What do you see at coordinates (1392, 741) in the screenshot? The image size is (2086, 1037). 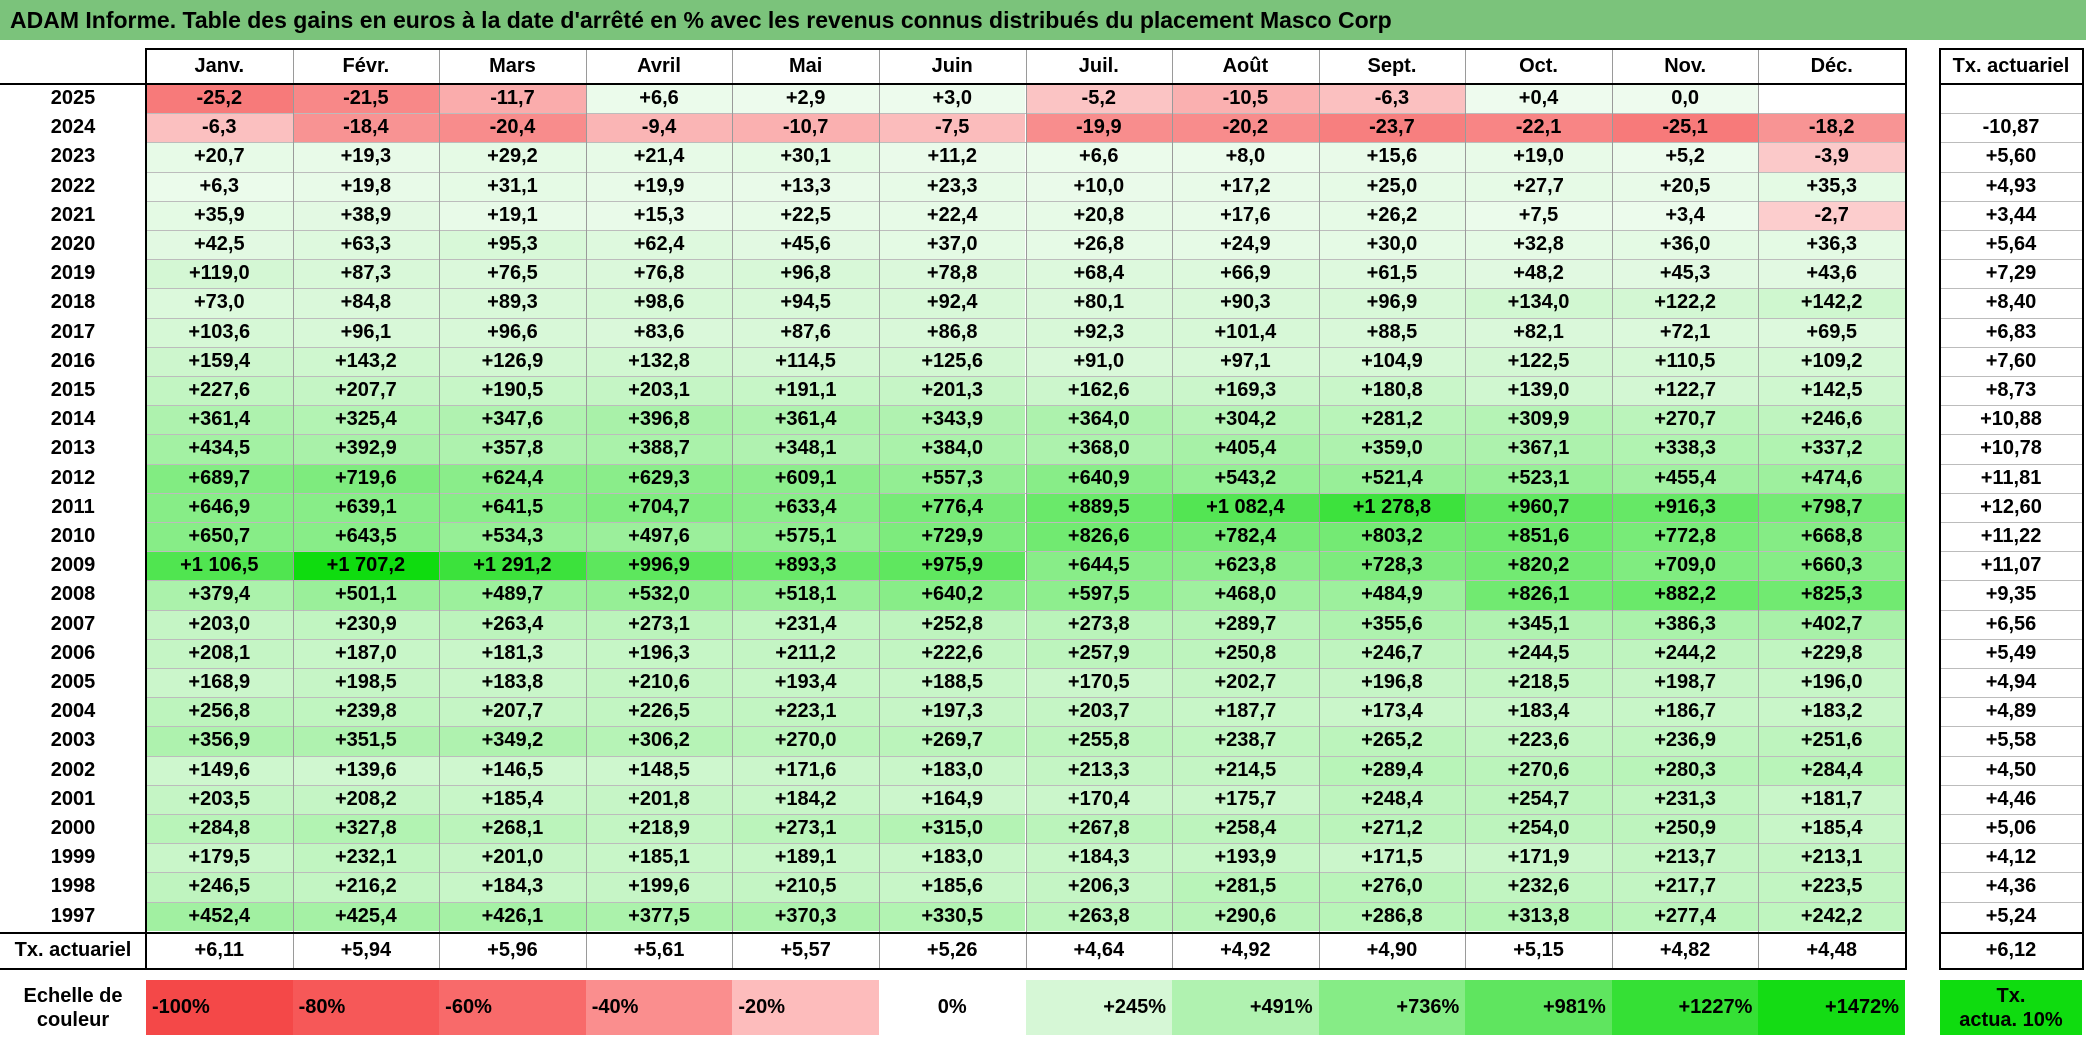 I see `heatmap-cell: +265,2` at bounding box center [1392, 741].